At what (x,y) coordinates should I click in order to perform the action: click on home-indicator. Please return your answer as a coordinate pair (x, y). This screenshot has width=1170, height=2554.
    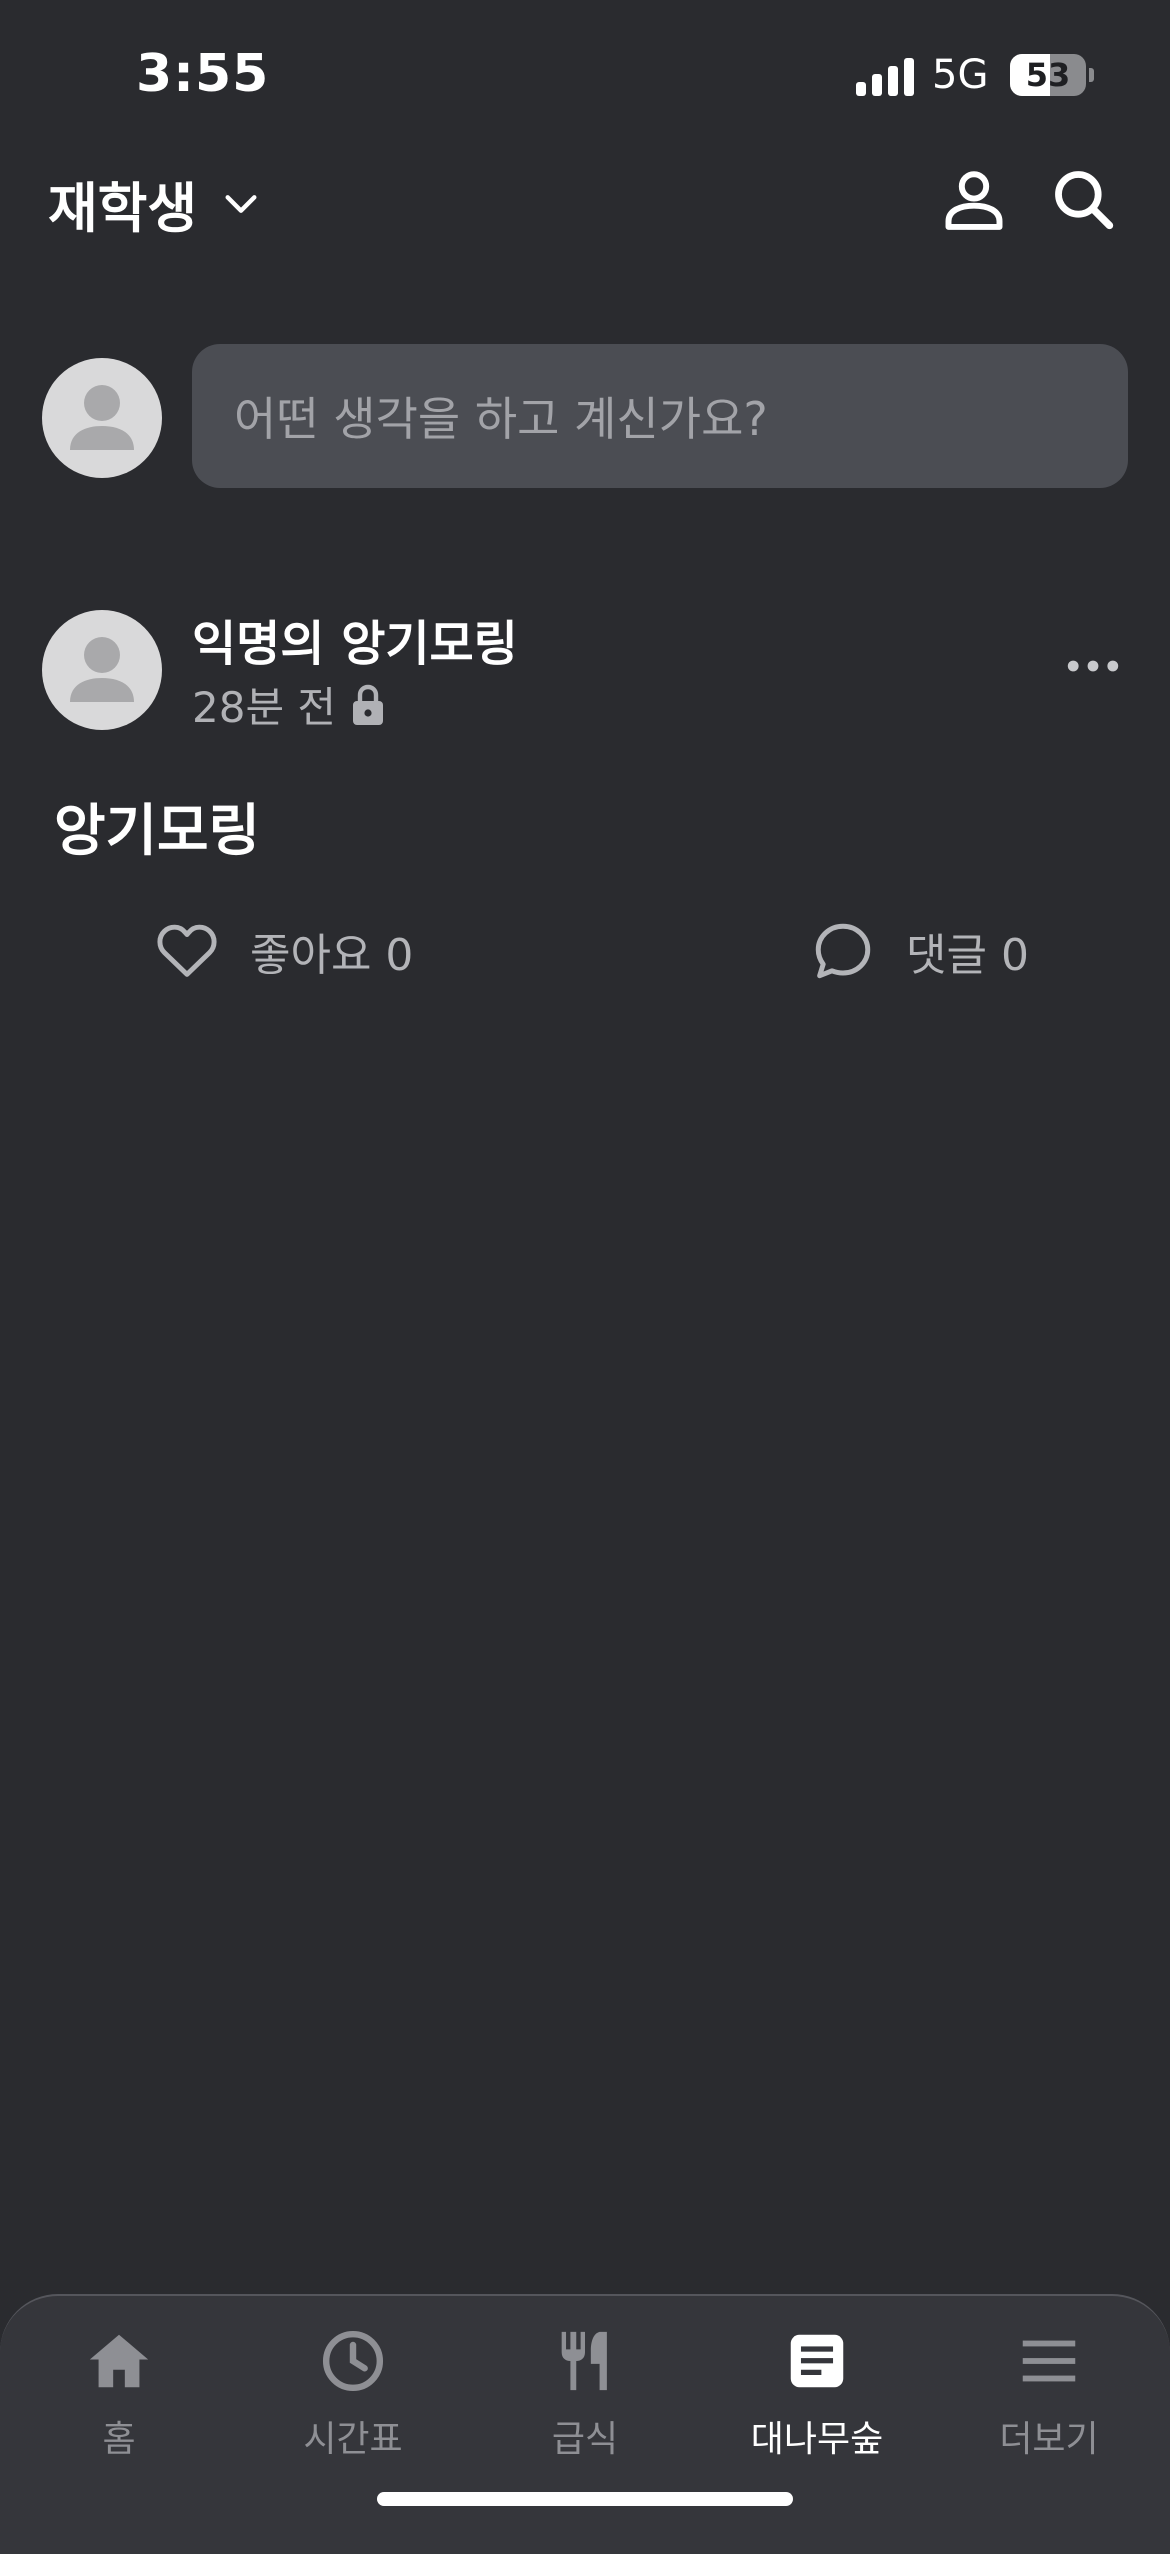
    Looking at the image, I should click on (585, 2499).